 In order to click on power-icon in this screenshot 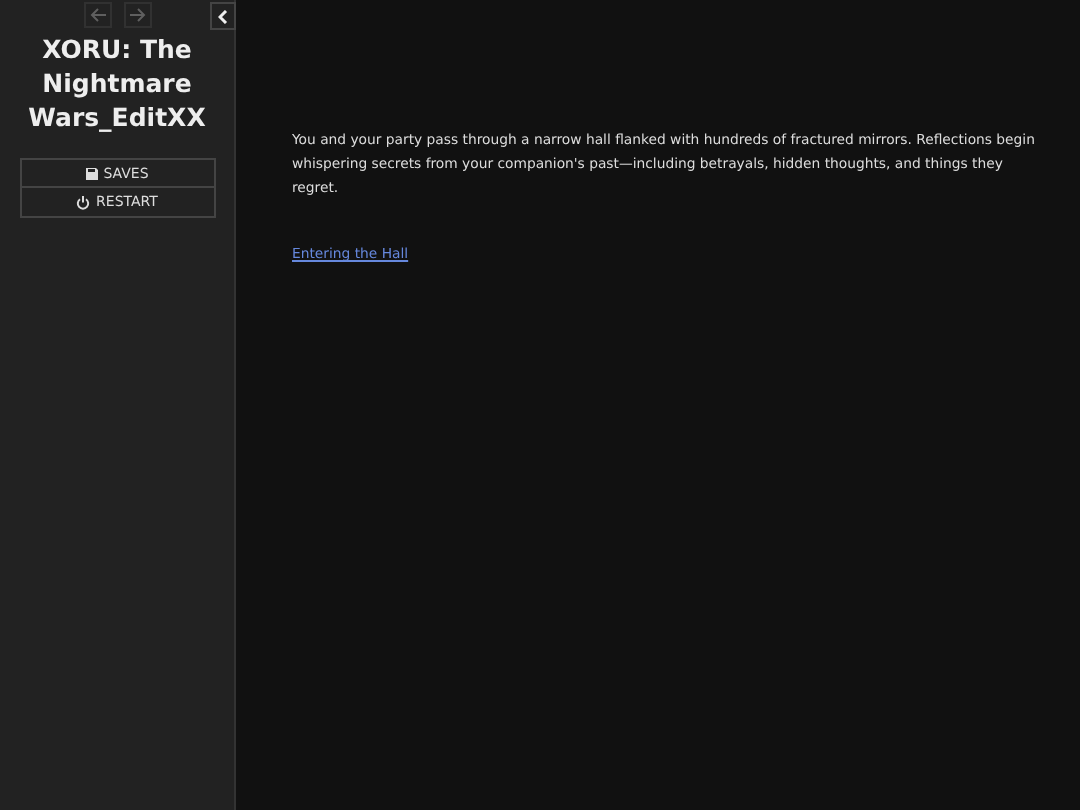, I will do `click(83, 202)`.